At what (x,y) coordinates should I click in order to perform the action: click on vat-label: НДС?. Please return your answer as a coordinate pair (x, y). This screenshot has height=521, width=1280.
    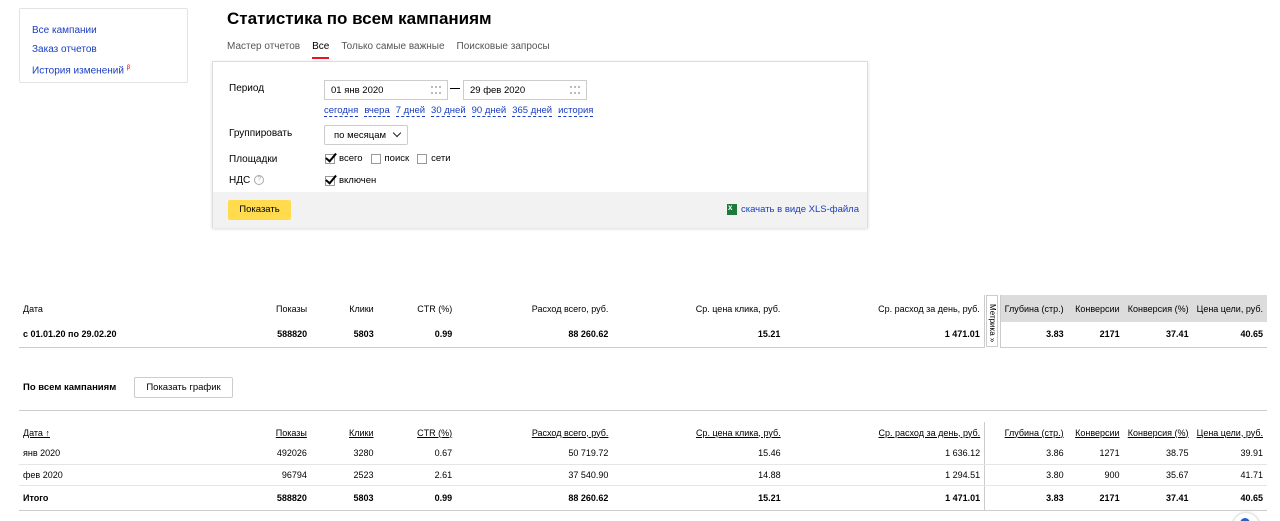
    Looking at the image, I should click on (247, 180).